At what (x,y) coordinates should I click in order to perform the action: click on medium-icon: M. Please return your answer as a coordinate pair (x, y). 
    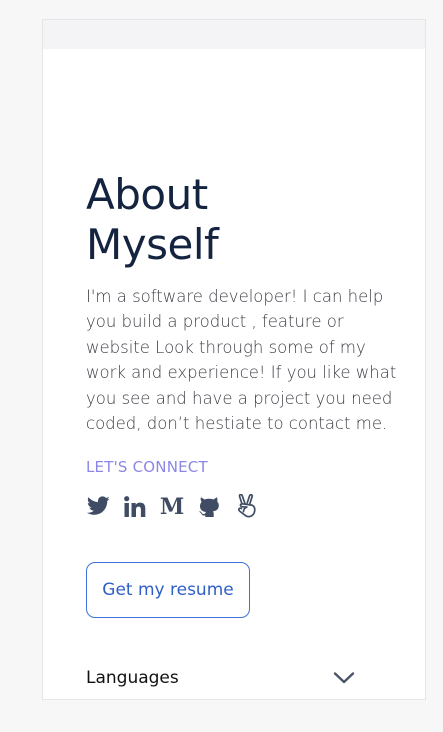
    Looking at the image, I should click on (172, 506).